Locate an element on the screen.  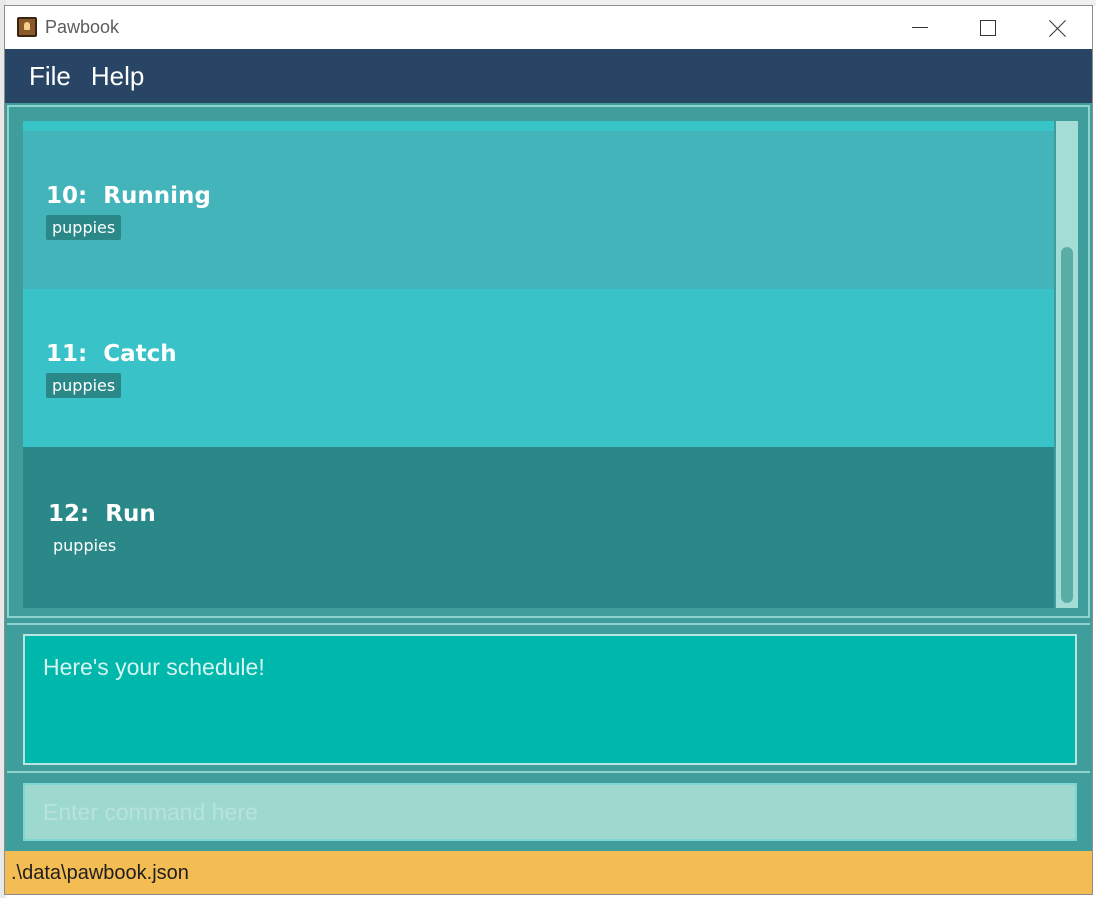
close-icon is located at coordinates (1058, 28).